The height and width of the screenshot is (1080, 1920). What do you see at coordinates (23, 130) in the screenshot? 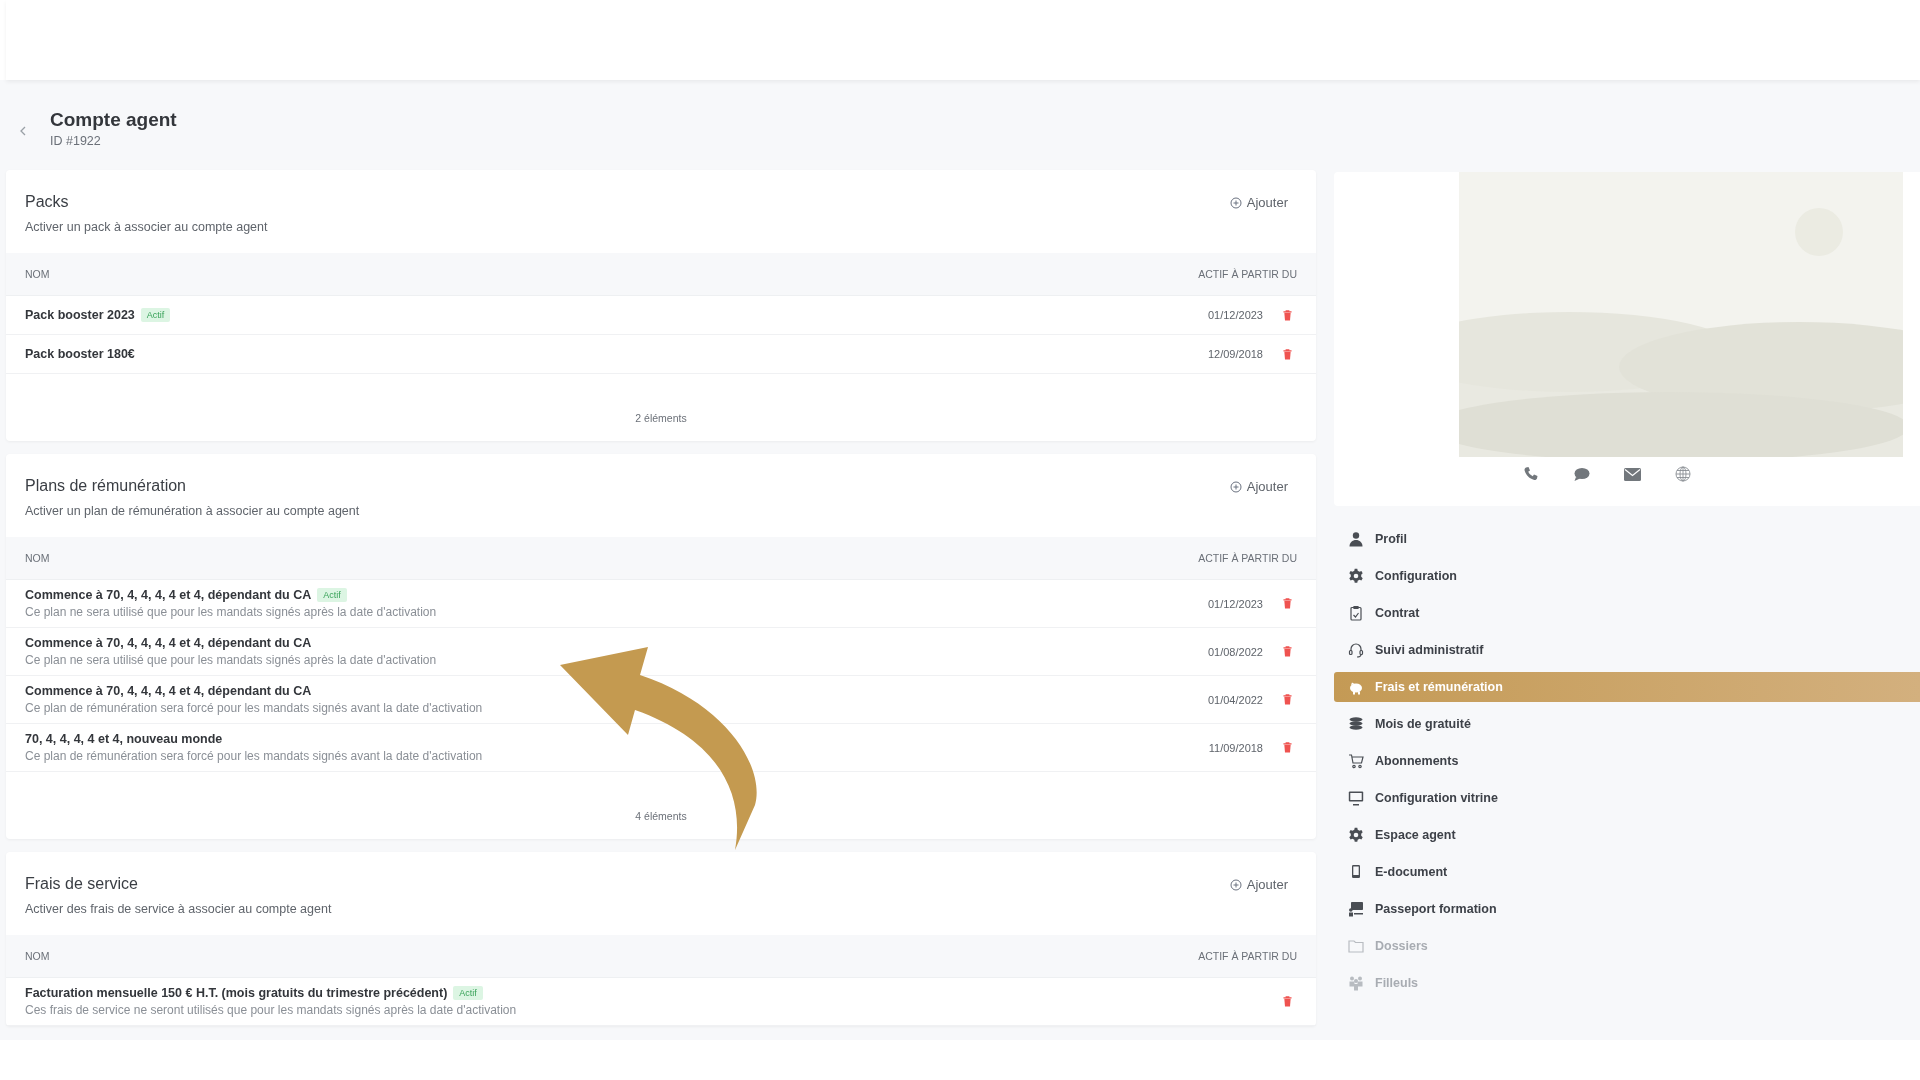
I see `back-icon` at bounding box center [23, 130].